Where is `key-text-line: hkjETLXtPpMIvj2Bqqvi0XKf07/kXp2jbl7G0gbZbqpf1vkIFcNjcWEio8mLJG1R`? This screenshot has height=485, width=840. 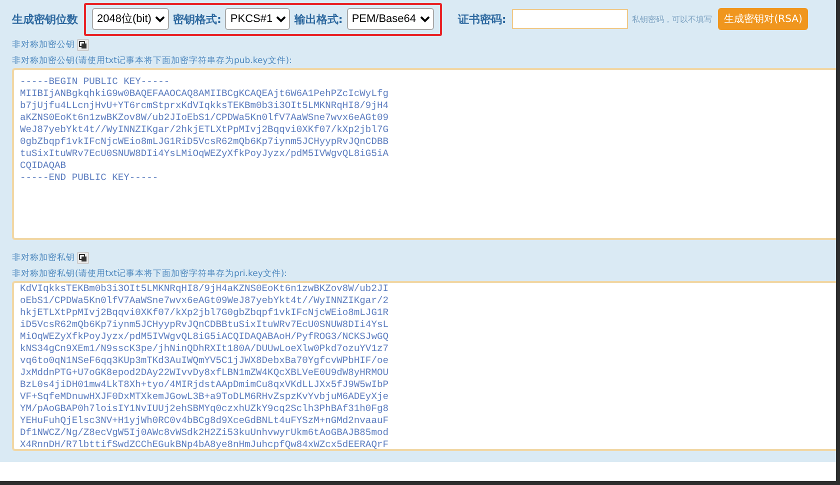 key-text-line: hkjETLXtPpMIvj2Bqqvi0XKf07/kXp2jbl7G0gbZbqpf1vkIFcNjcWEio8mLJG1R is located at coordinates (205, 313).